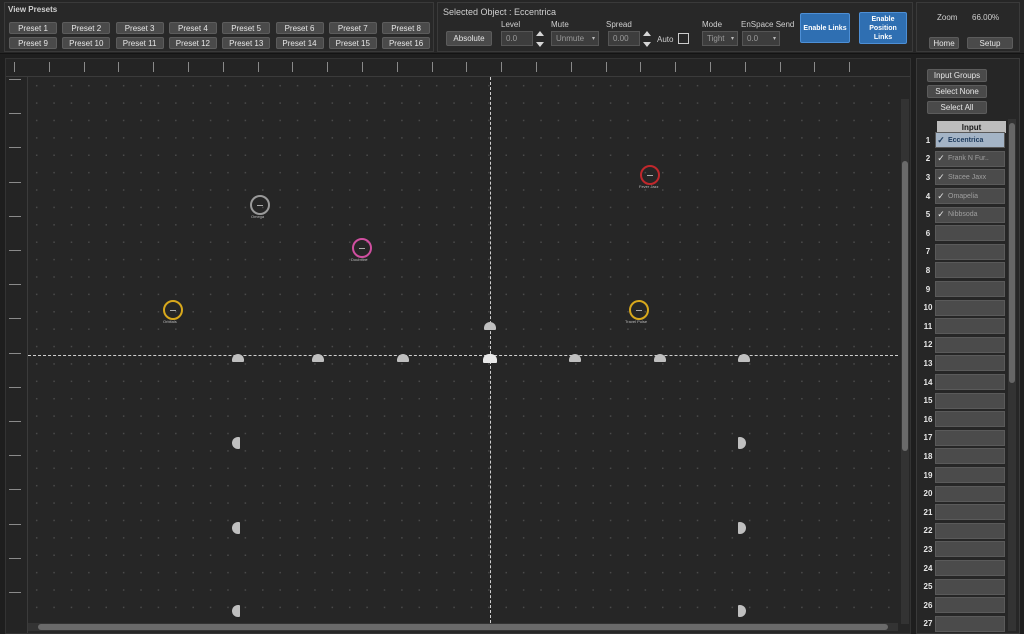 The height and width of the screenshot is (634, 1024). I want to click on vertical-scrollbar, so click(905, 361).